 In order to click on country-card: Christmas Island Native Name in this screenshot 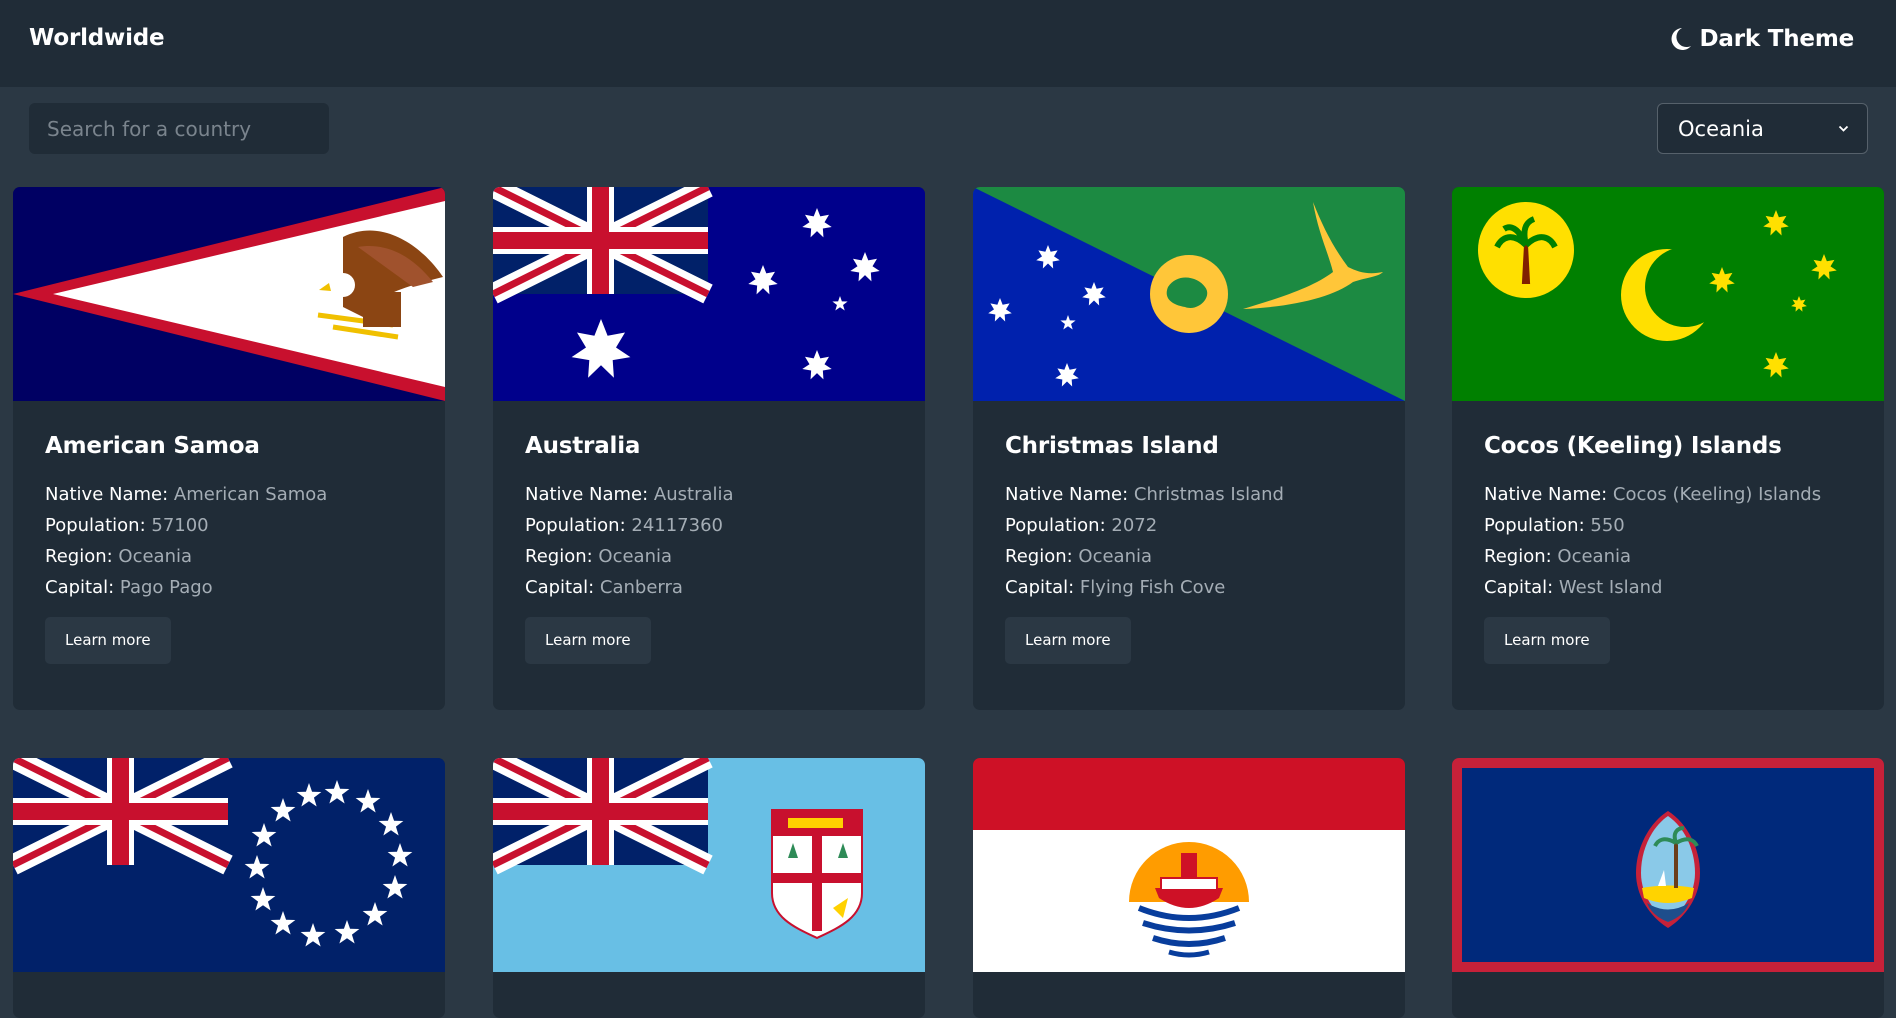, I will do `click(1189, 448)`.